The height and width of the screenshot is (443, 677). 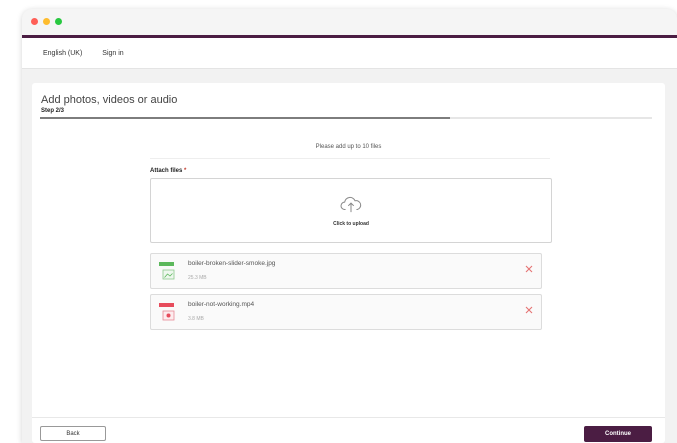 What do you see at coordinates (53, 111) in the screenshot?
I see `step-indicator: Step 2/3` at bounding box center [53, 111].